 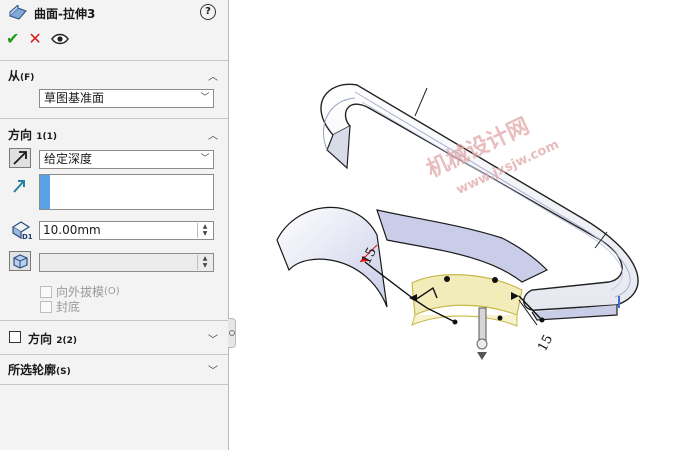 I want to click on start-condition-value: 草图基准面, so click(x=74, y=98).